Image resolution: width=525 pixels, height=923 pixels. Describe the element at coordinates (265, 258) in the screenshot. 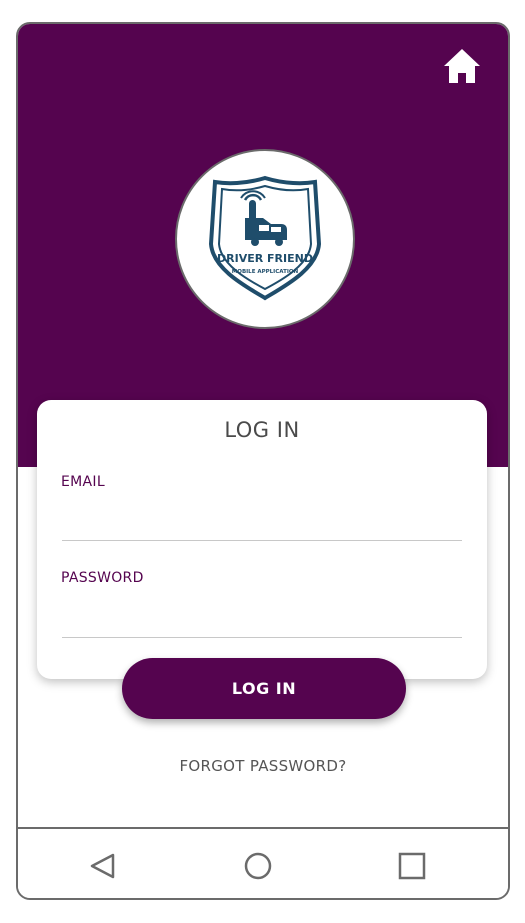

I see `logo-brand-text: DRIVER FRIEND` at that location.